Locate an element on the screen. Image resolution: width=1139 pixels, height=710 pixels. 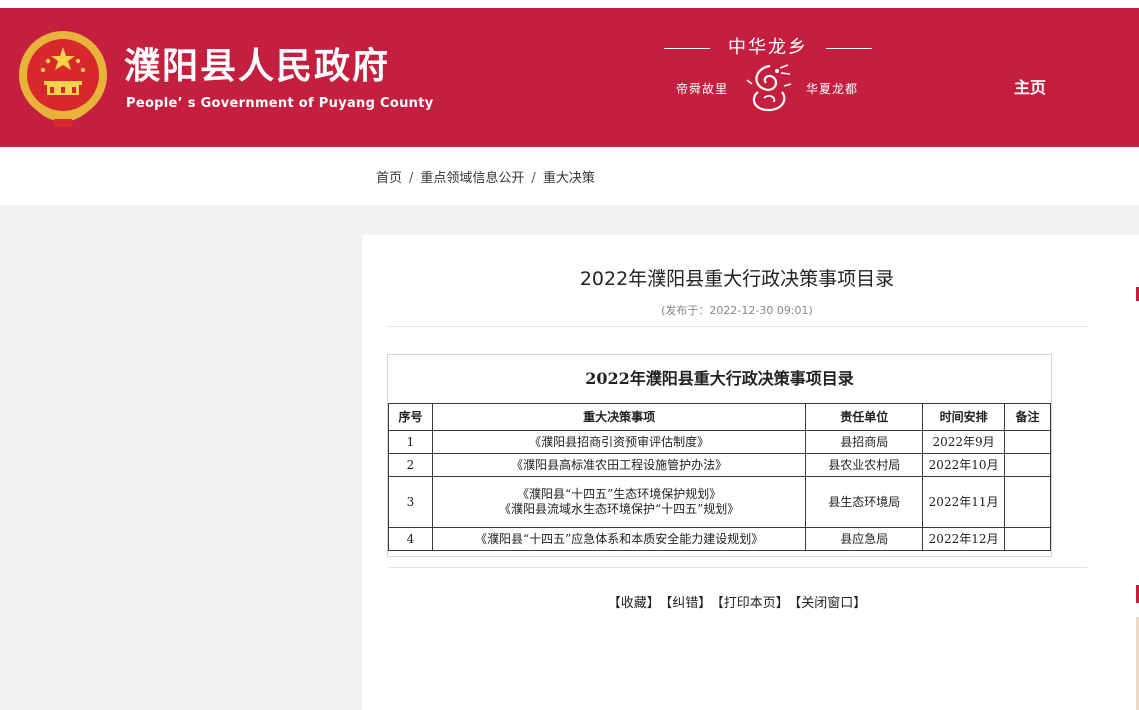
breadcrumb-home: 首页 is located at coordinates (389, 178).